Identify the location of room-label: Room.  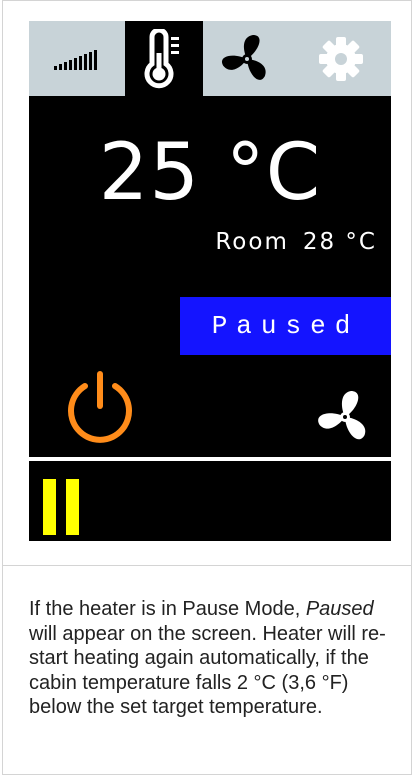
(252, 242).